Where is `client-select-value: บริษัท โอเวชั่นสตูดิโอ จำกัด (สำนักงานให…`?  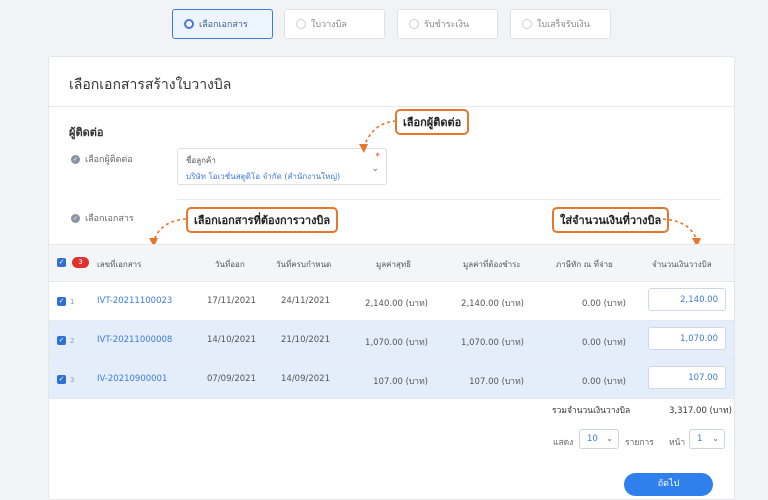
client-select-value: บริษัท โอเวชั่นสตูดิโอ จำกัด (สำนักงานให… is located at coordinates (263, 176).